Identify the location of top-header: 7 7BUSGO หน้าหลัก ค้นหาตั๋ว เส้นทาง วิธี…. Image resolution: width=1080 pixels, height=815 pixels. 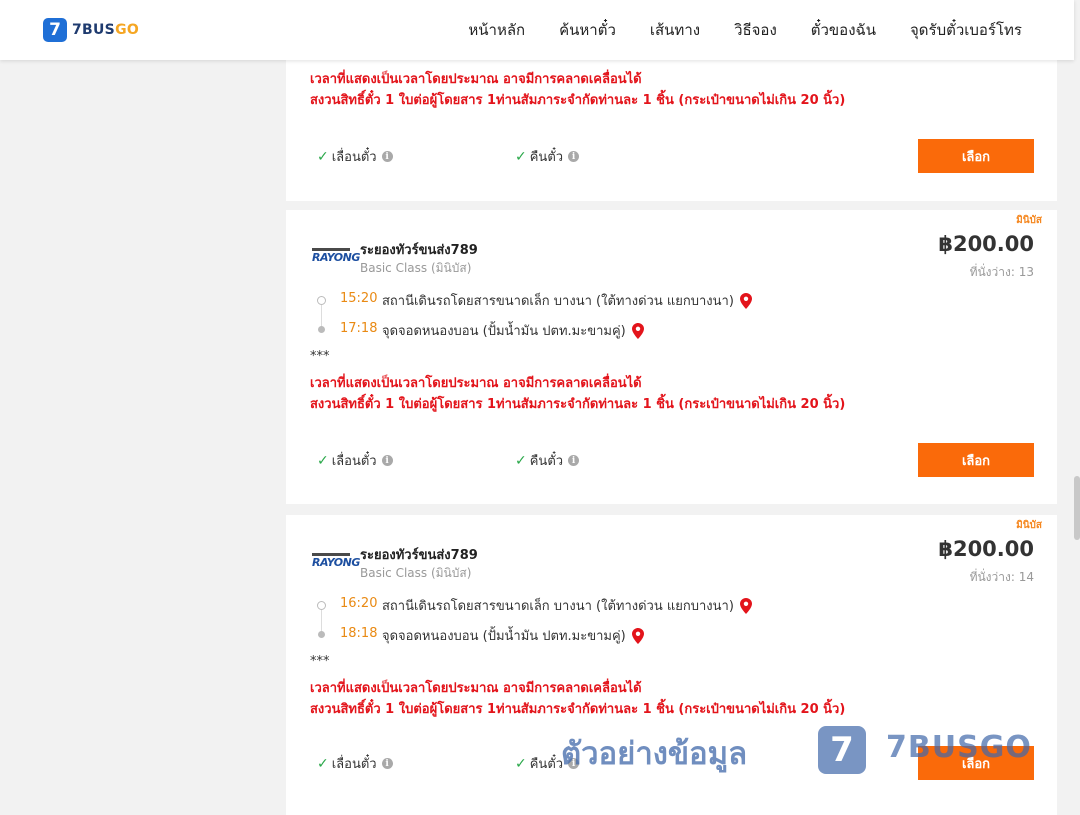
(537, 30).